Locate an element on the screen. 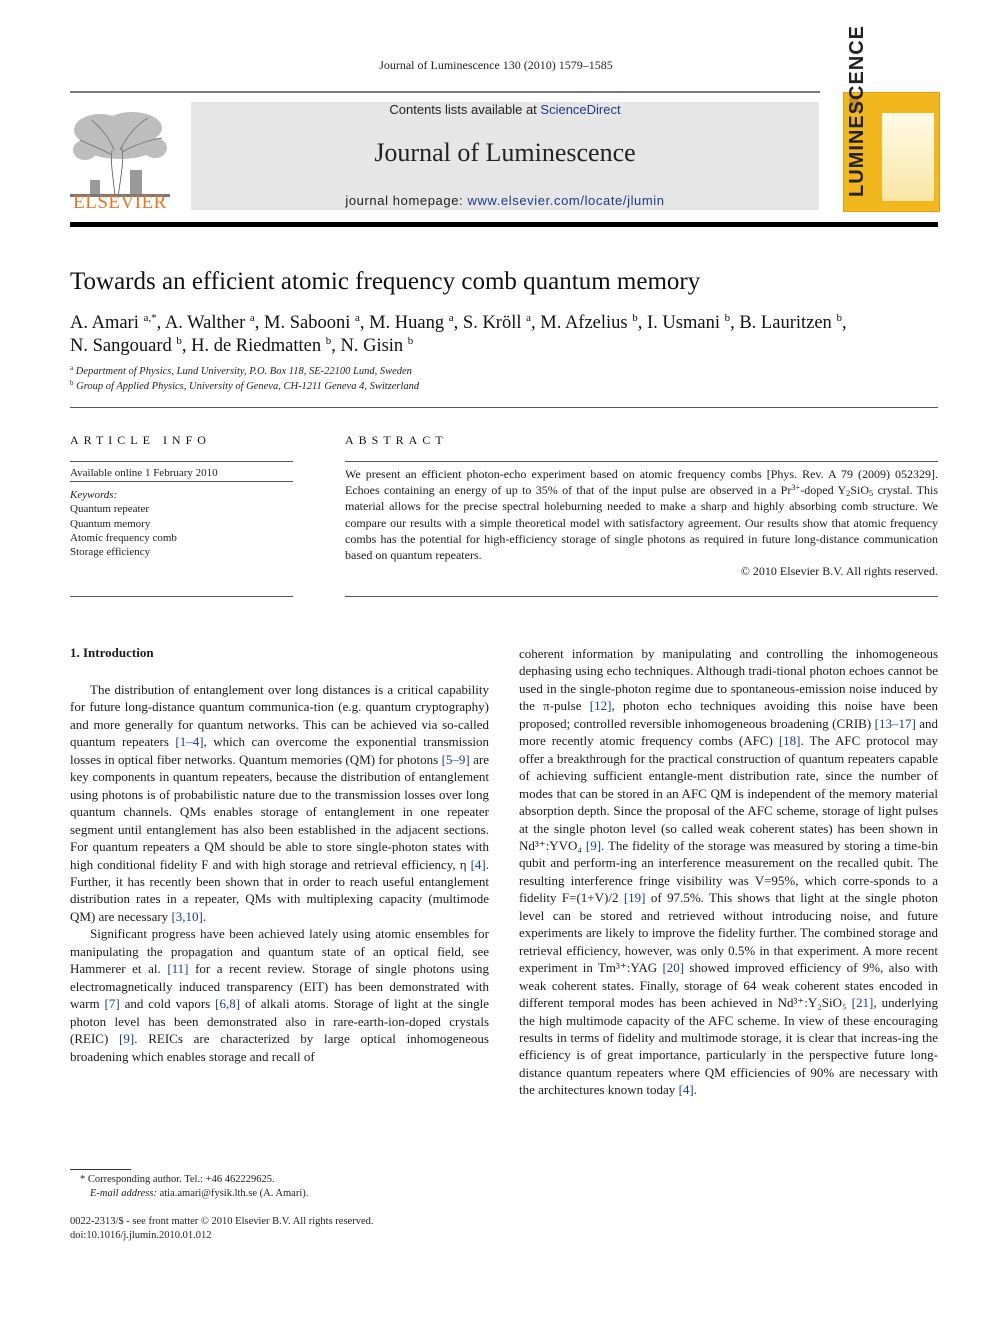  abstract-text-part: -doped Y is located at coordinates (823, 490).